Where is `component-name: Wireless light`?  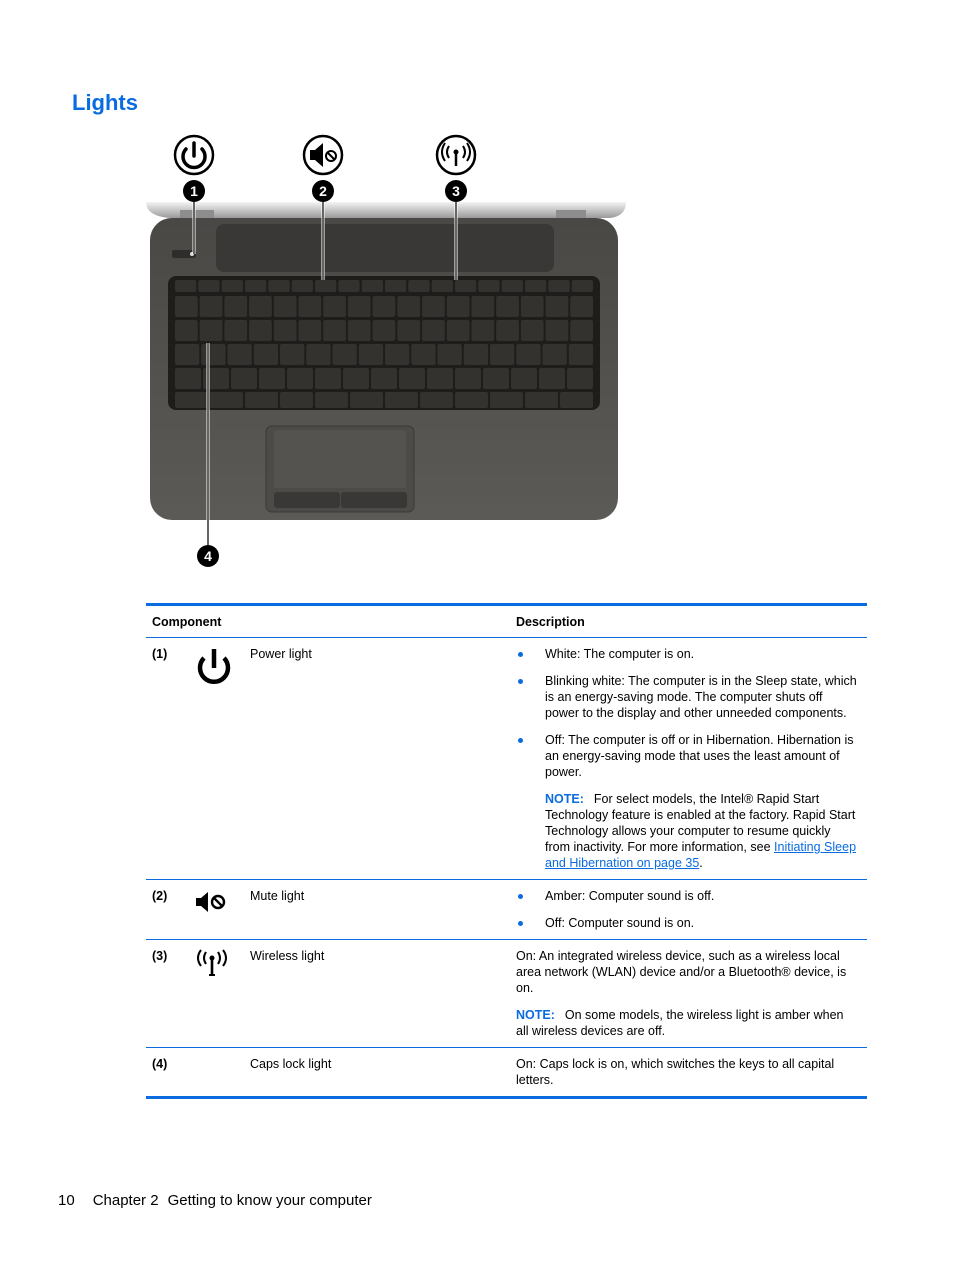
component-name: Wireless light is located at coordinates (287, 956).